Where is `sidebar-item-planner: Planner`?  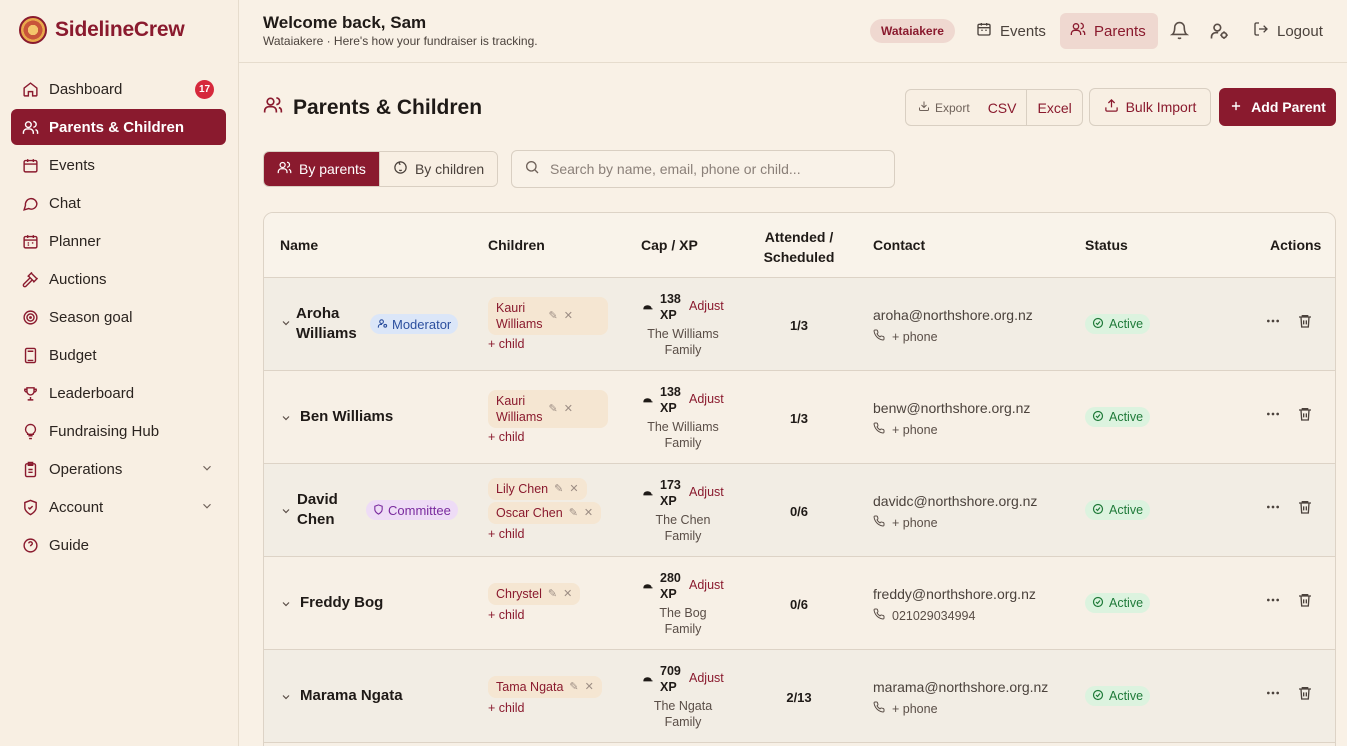
sidebar-item-planner: Planner is located at coordinates (118, 241).